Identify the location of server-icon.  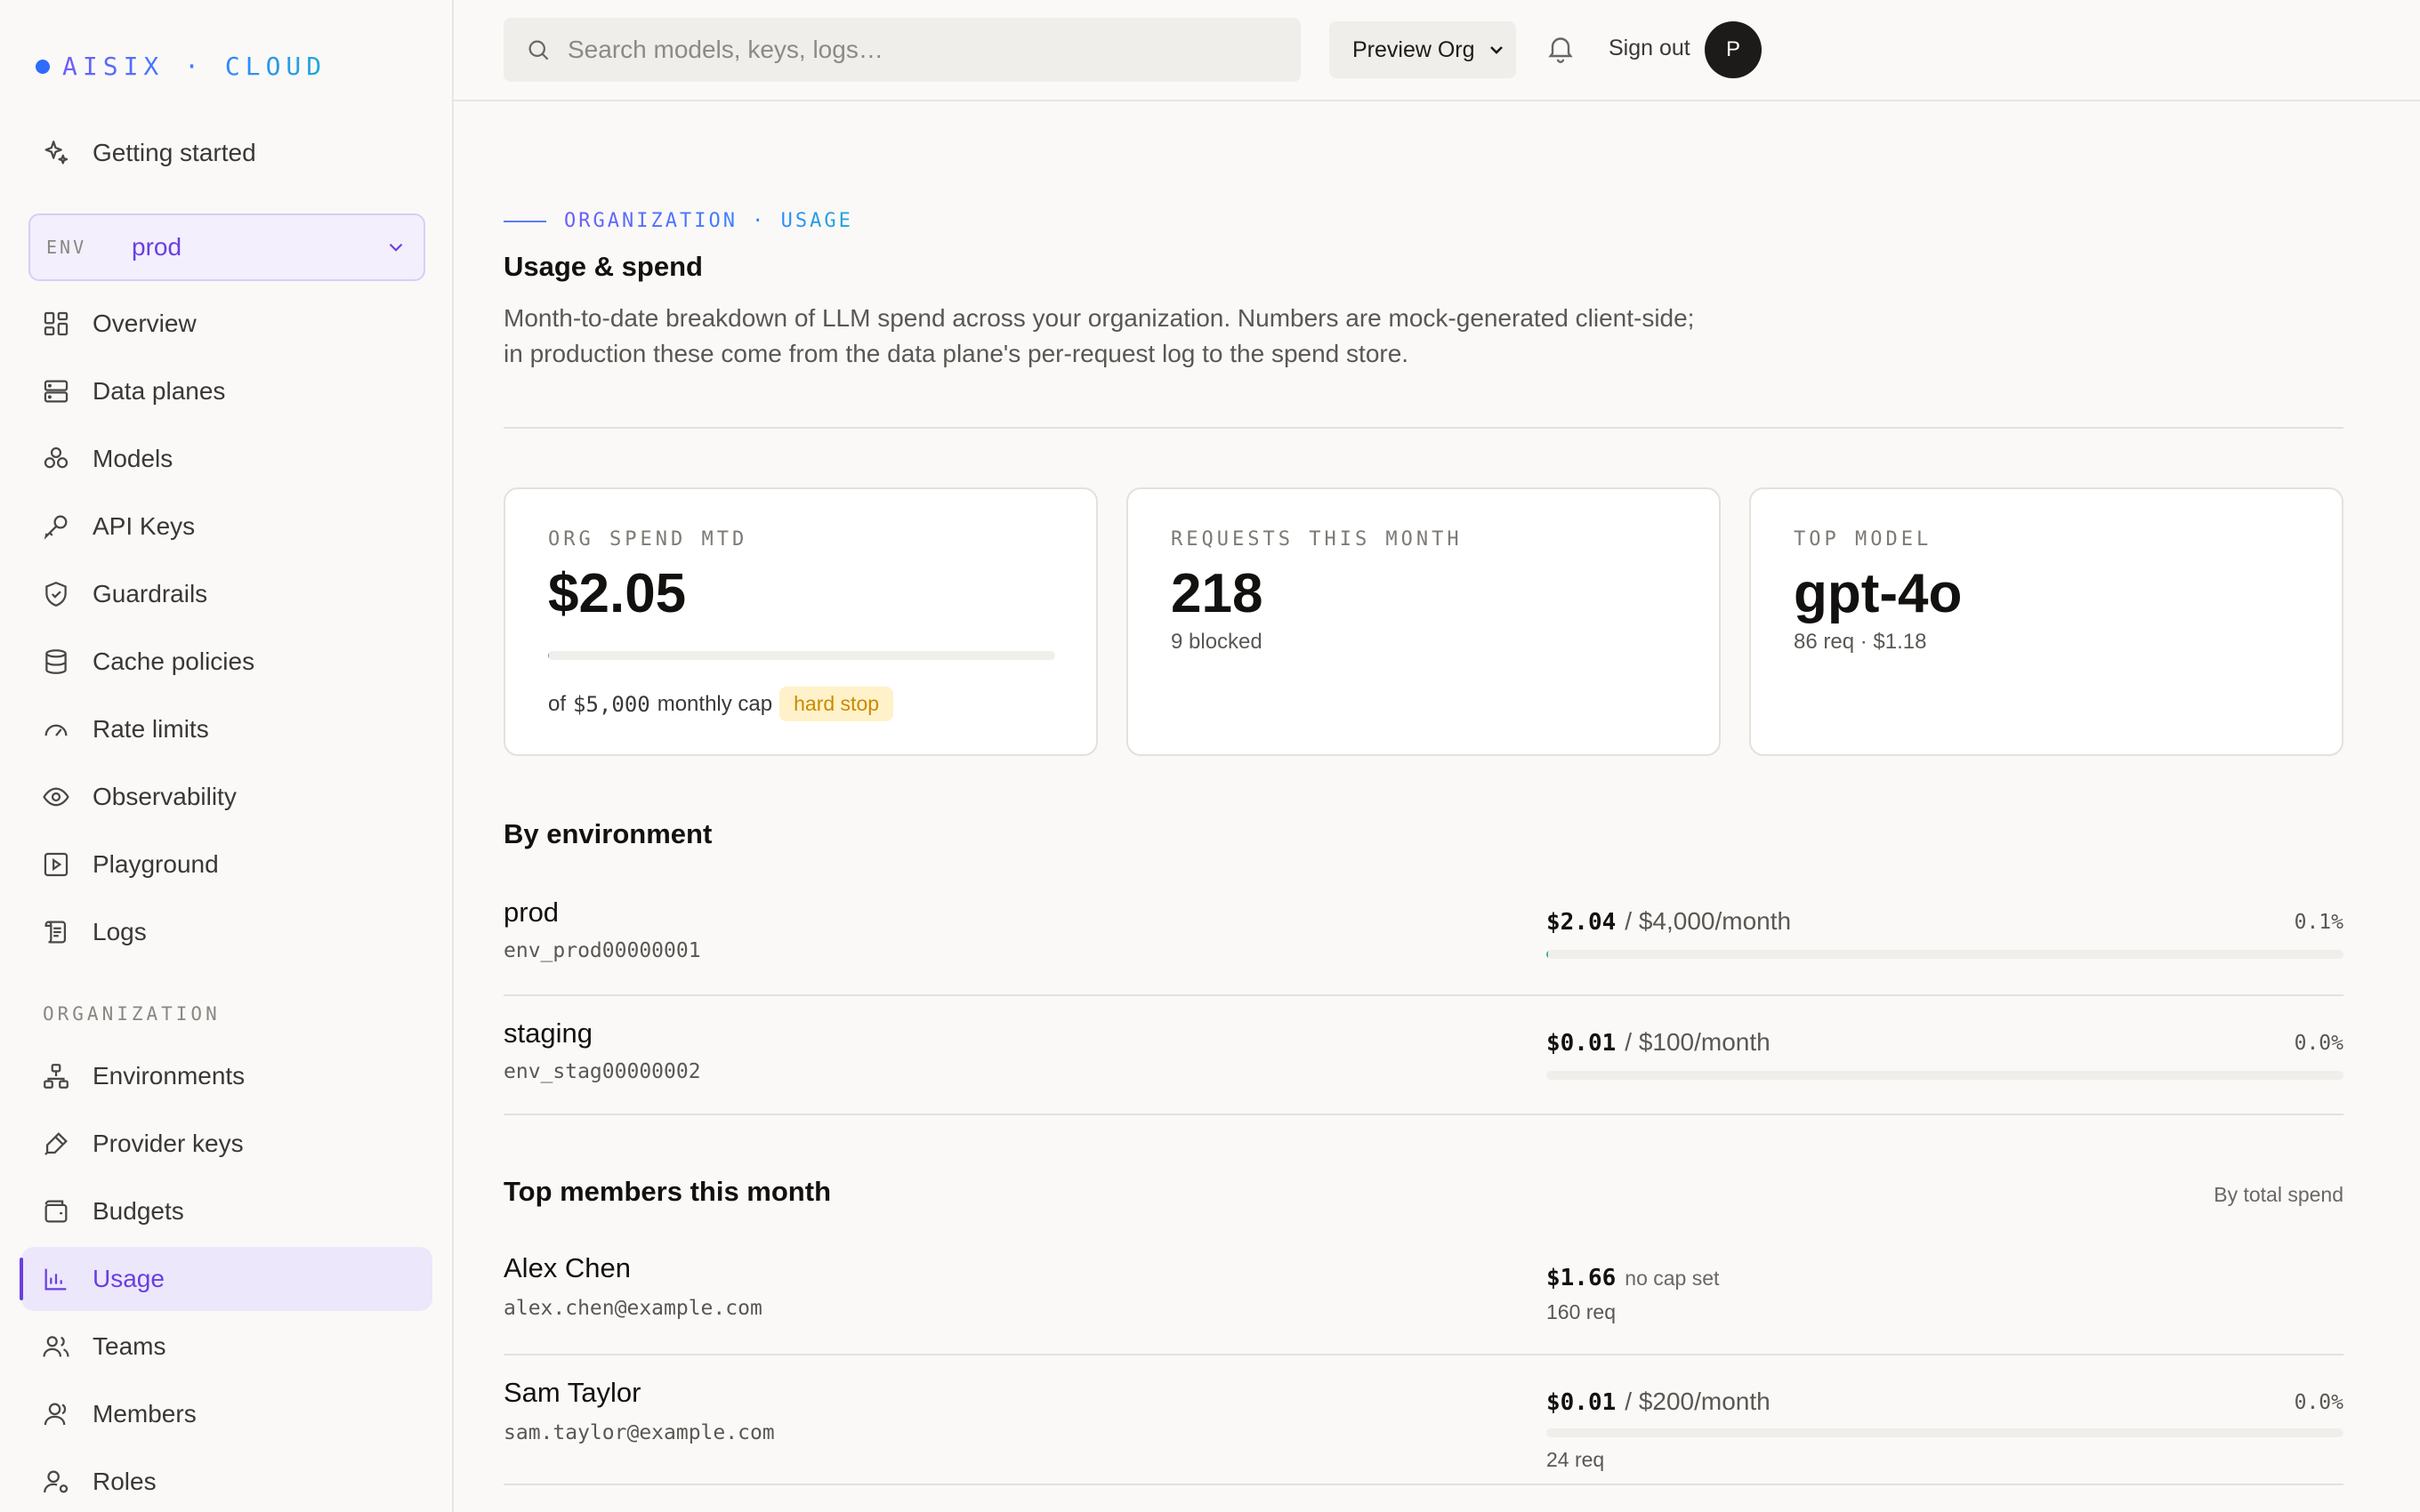
(56, 391).